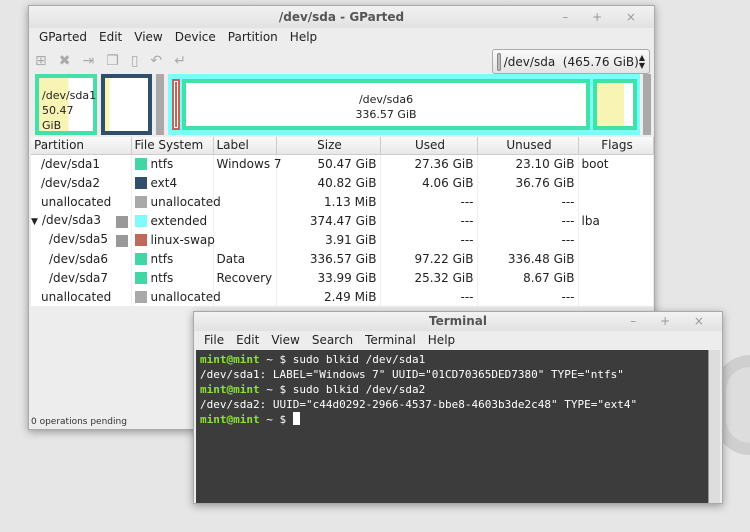  Describe the element at coordinates (615, 104) in the screenshot. I see `map-sda7` at that location.